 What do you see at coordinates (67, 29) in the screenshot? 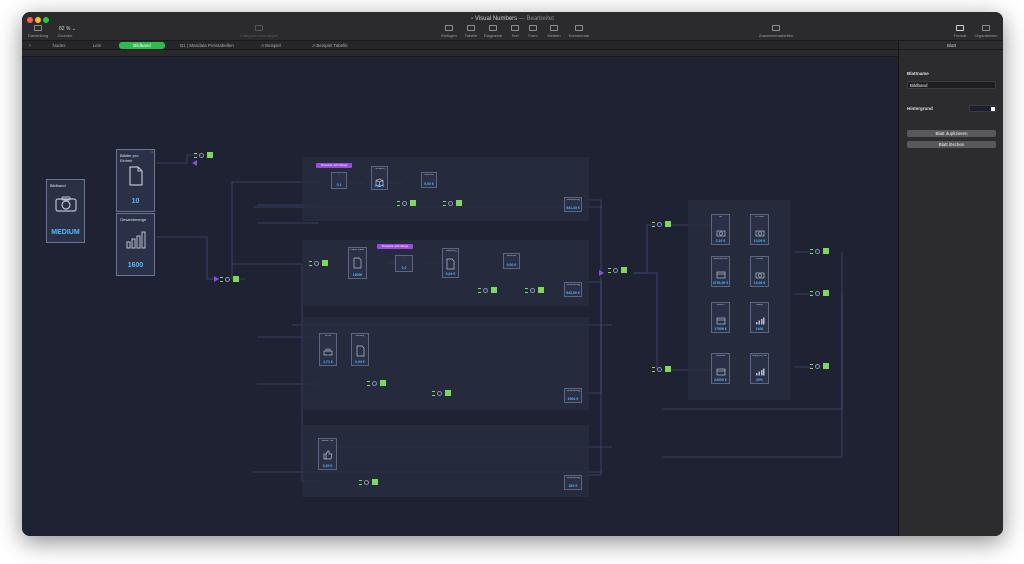
I see `zoom-select: 82 % ⌄` at bounding box center [67, 29].